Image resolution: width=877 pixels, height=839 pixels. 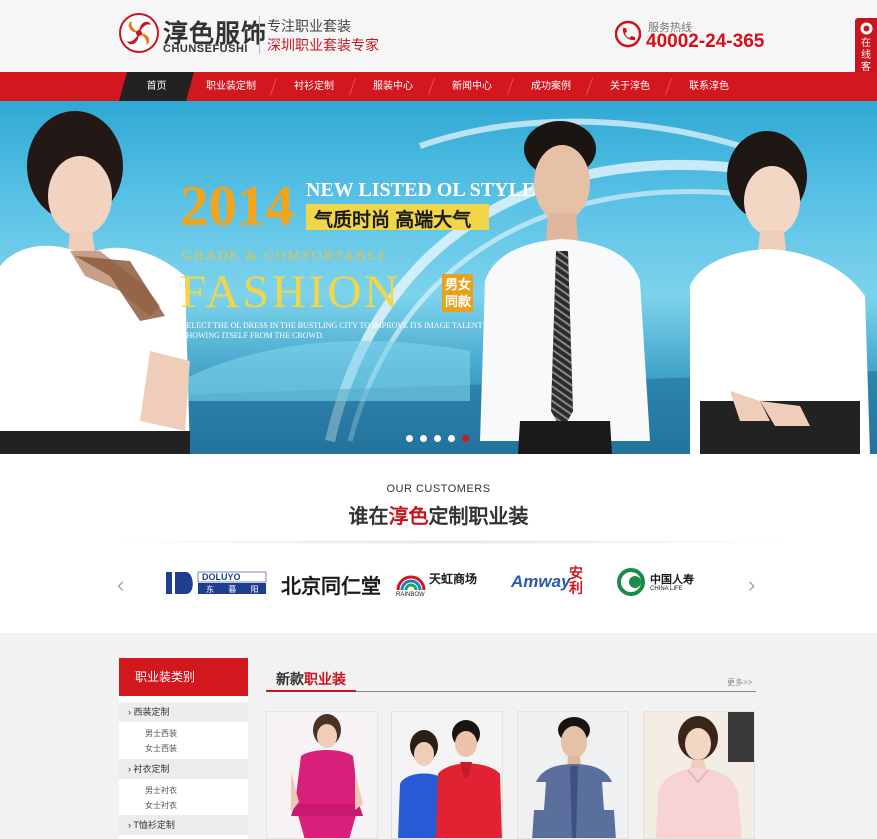 What do you see at coordinates (393, 86) in the screenshot?
I see `nav-item-apparel-center: 服装中心` at bounding box center [393, 86].